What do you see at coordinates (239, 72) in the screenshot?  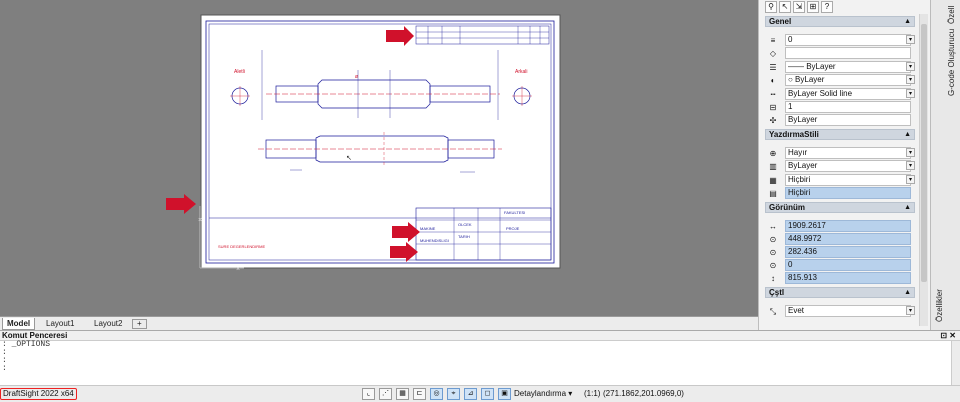 I see `left-label: Aletli` at bounding box center [239, 72].